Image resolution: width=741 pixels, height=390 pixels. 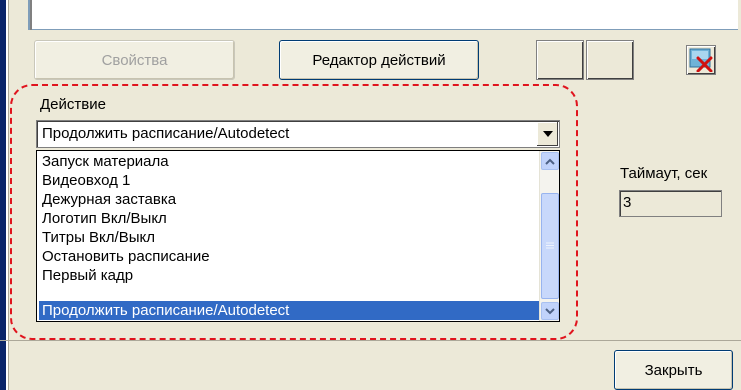 What do you see at coordinates (383, 15) in the screenshot?
I see `top-list-panel` at bounding box center [383, 15].